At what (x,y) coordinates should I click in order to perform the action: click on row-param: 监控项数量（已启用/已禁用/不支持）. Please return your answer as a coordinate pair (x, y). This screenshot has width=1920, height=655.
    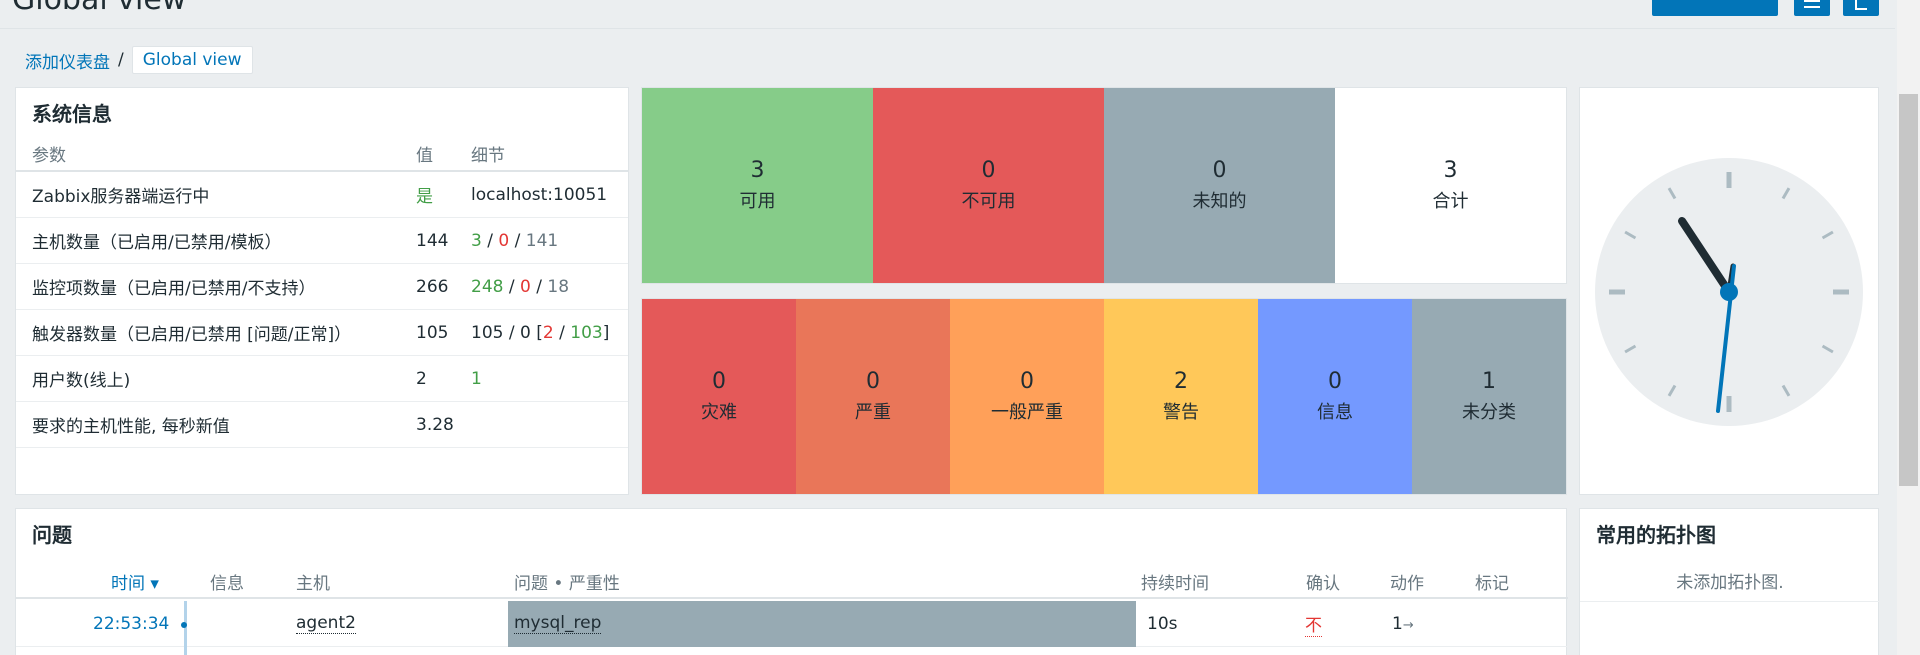
    Looking at the image, I should click on (174, 289).